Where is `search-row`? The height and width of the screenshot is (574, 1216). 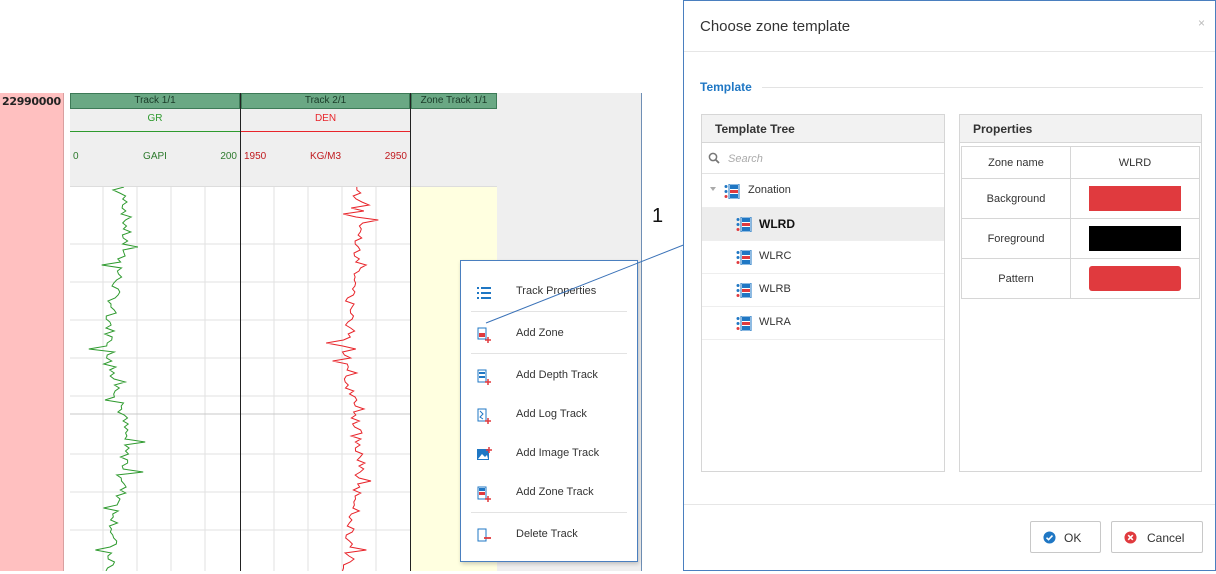 search-row is located at coordinates (823, 158).